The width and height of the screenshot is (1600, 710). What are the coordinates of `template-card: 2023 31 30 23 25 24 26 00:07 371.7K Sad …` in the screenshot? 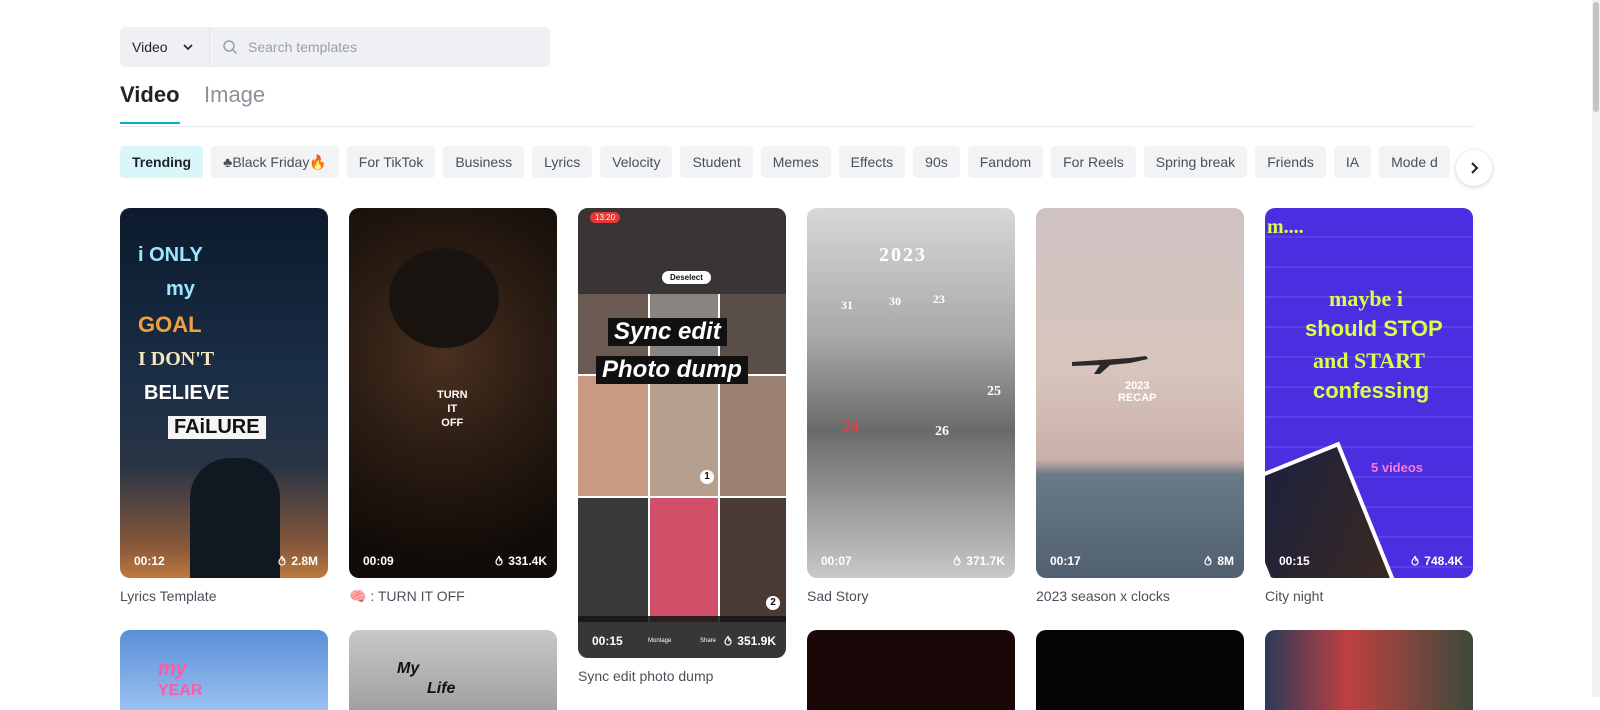 It's located at (911, 406).